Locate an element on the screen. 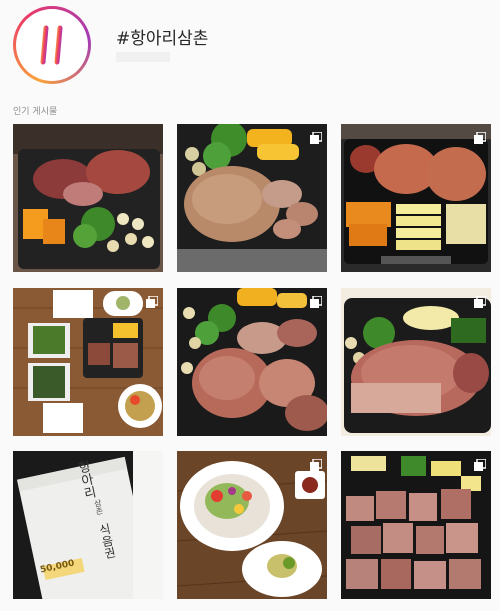 This screenshot has height=611, width=500. top-posts-label: 인기 게시물 is located at coordinates (35, 112).